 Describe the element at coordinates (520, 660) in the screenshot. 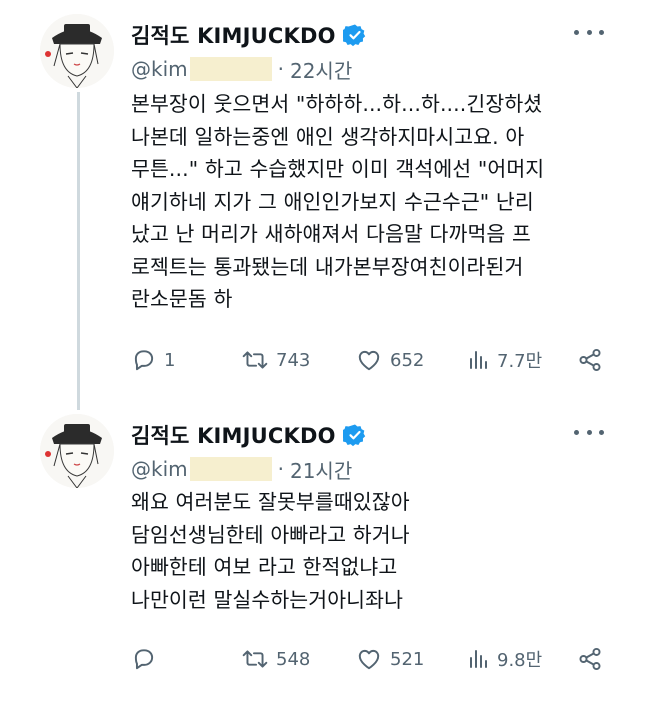

I see `view-count: 9.8만` at that location.